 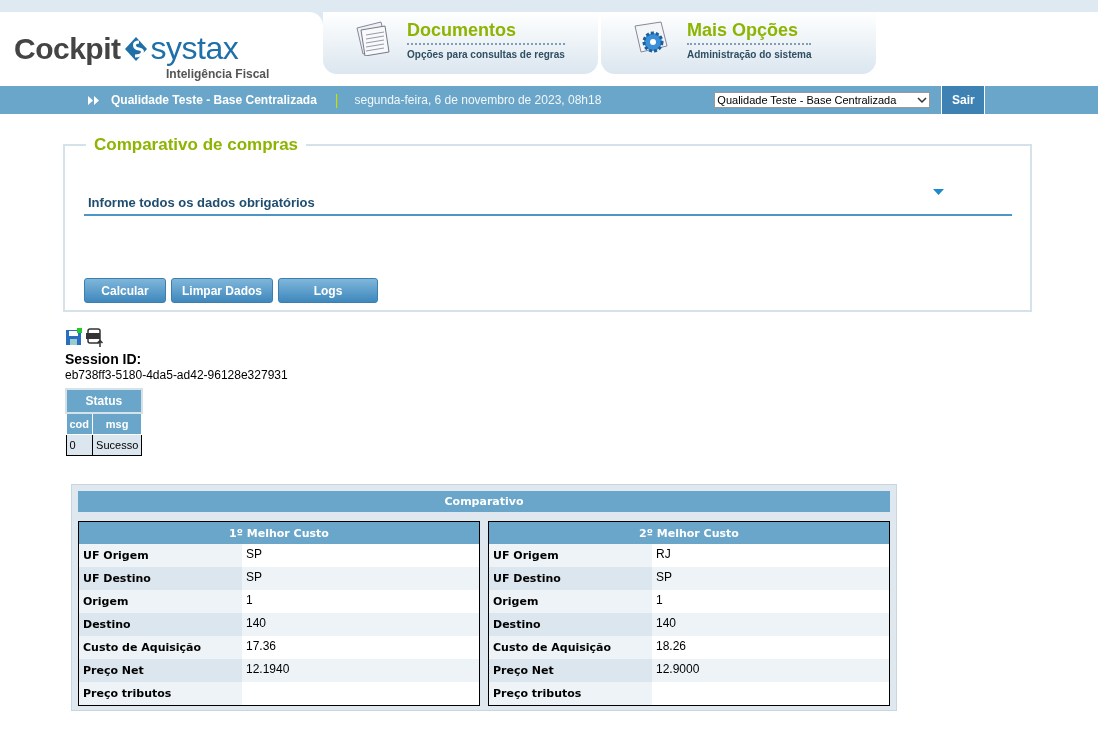 What do you see at coordinates (93, 100) in the screenshot?
I see `double-arrow-icon` at bounding box center [93, 100].